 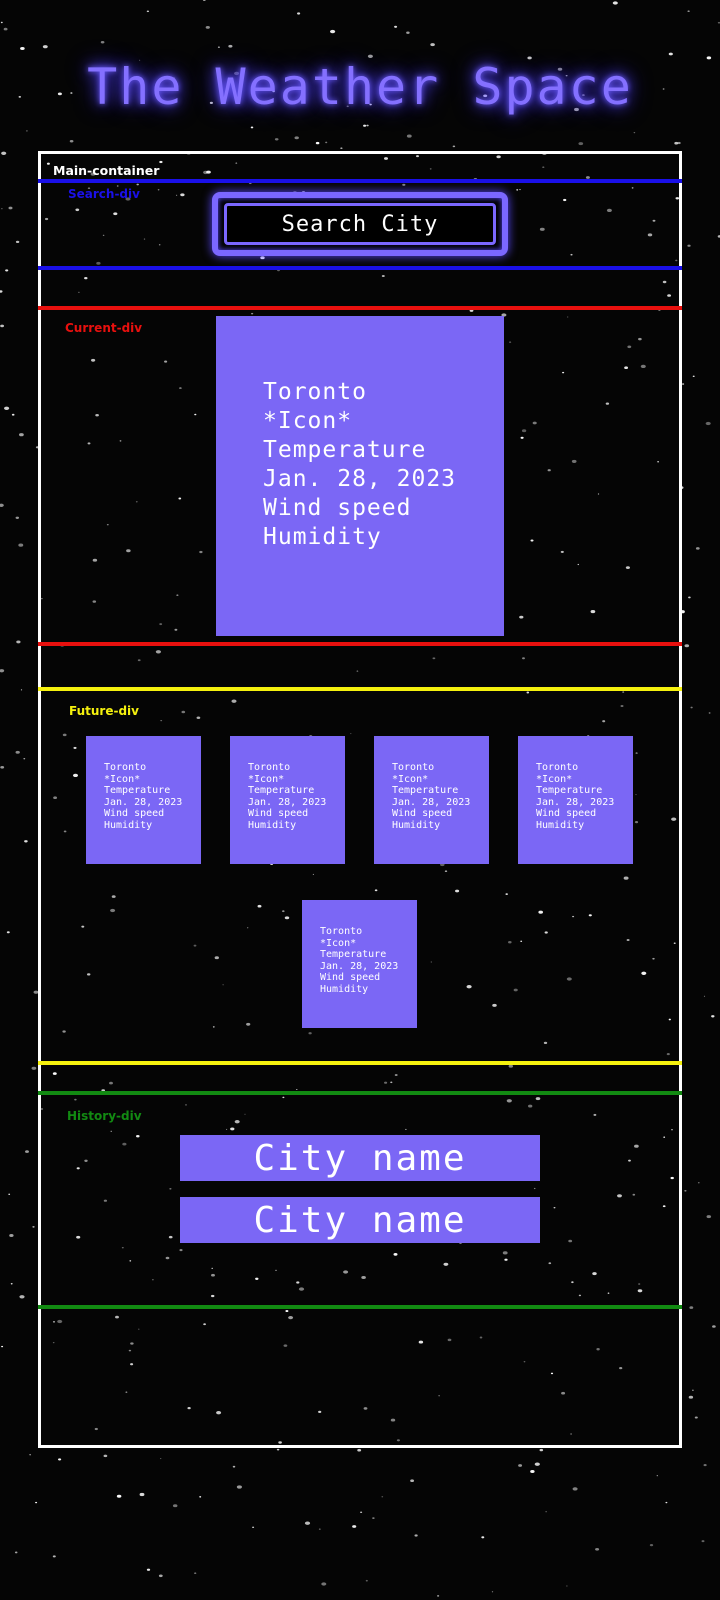 I want to click on current-city: Toronto, so click(x=315, y=392).